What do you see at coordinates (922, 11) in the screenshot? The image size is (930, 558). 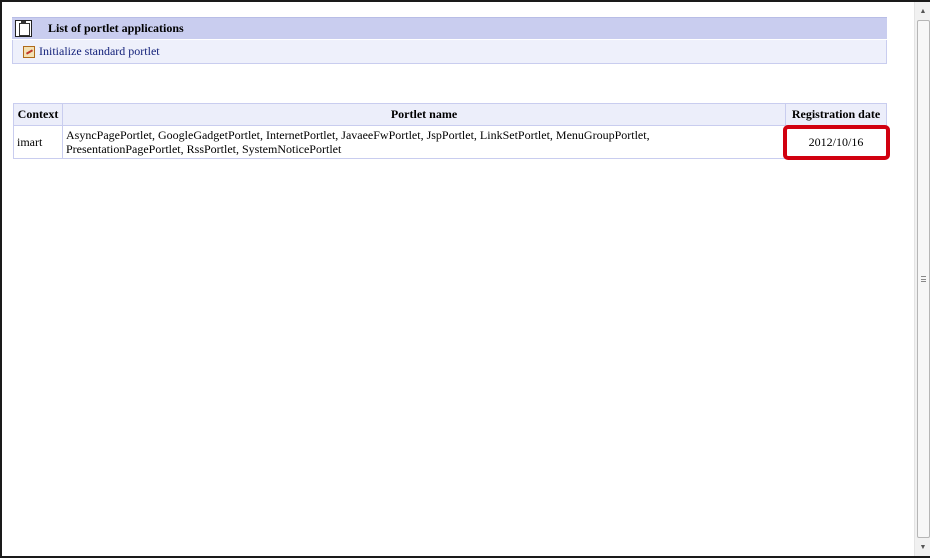 I see `scroll-up-arrow-icon: ▲` at bounding box center [922, 11].